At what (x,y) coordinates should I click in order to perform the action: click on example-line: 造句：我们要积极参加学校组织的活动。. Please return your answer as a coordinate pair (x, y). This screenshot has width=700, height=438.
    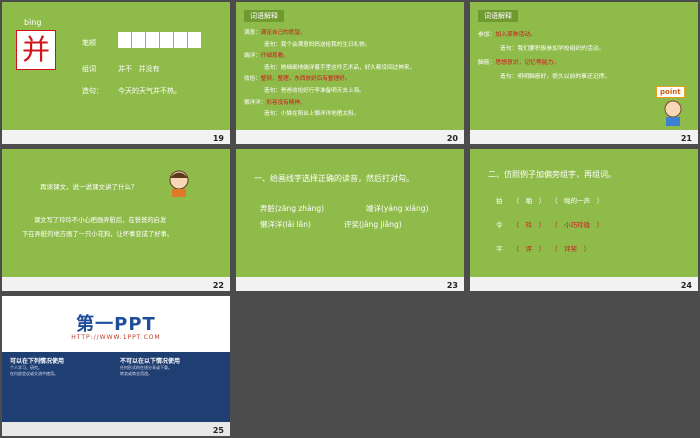
    Looking at the image, I should click on (568, 49).